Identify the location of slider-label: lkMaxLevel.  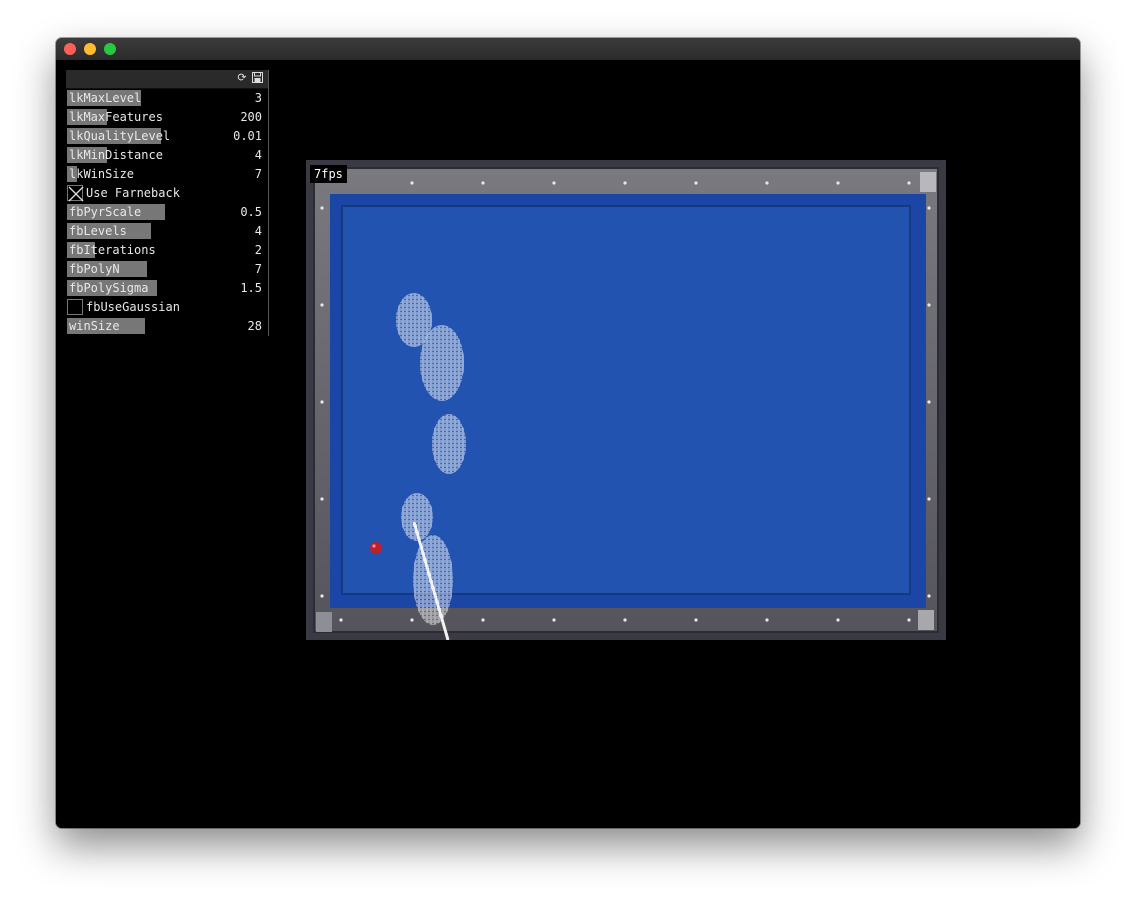
(105, 98).